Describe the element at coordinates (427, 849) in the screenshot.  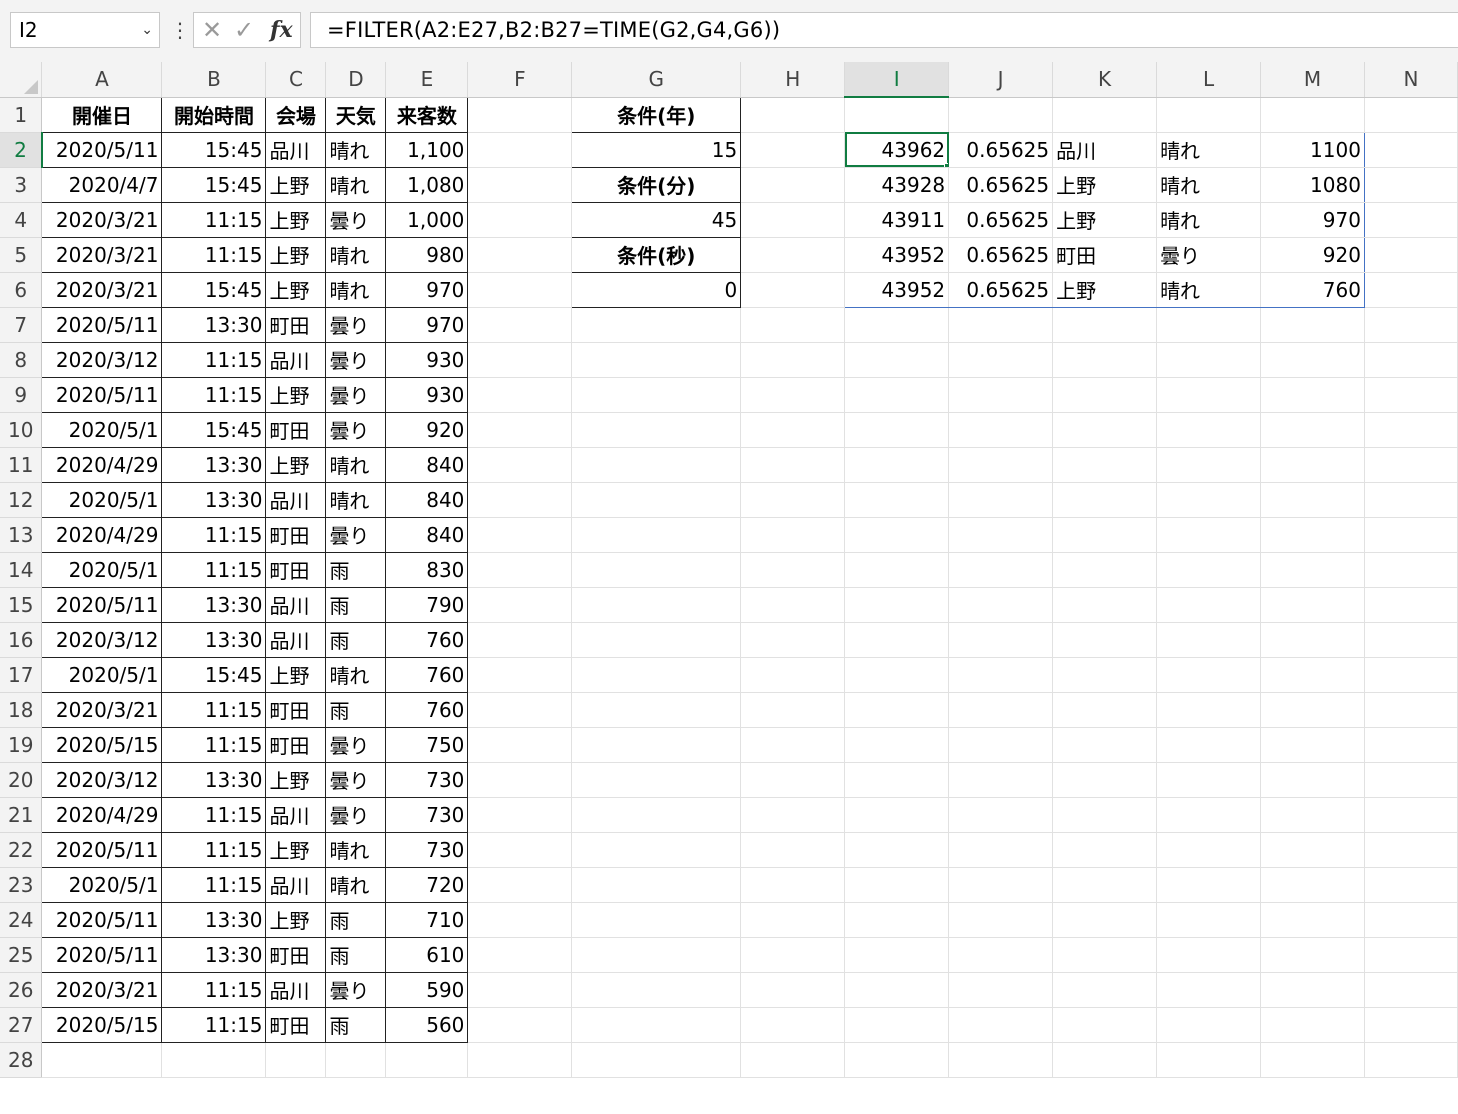
I see `table-cell: 730` at that location.